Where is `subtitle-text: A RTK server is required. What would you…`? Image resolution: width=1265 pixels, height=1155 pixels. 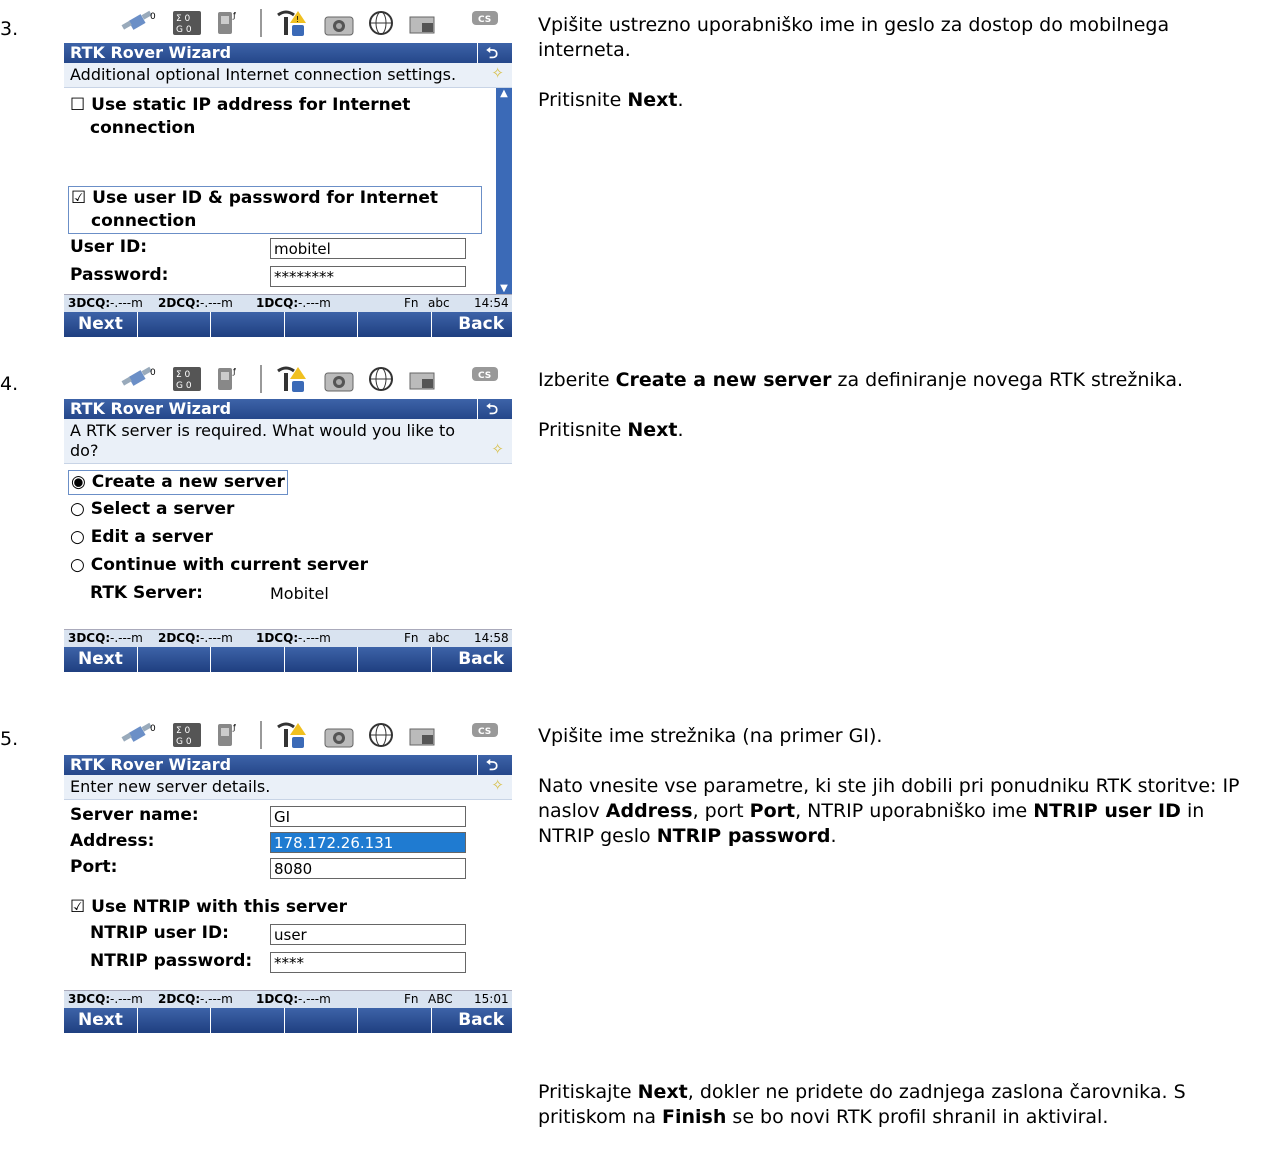
subtitle-text: A RTK server is required. What would you… is located at coordinates (263, 440).